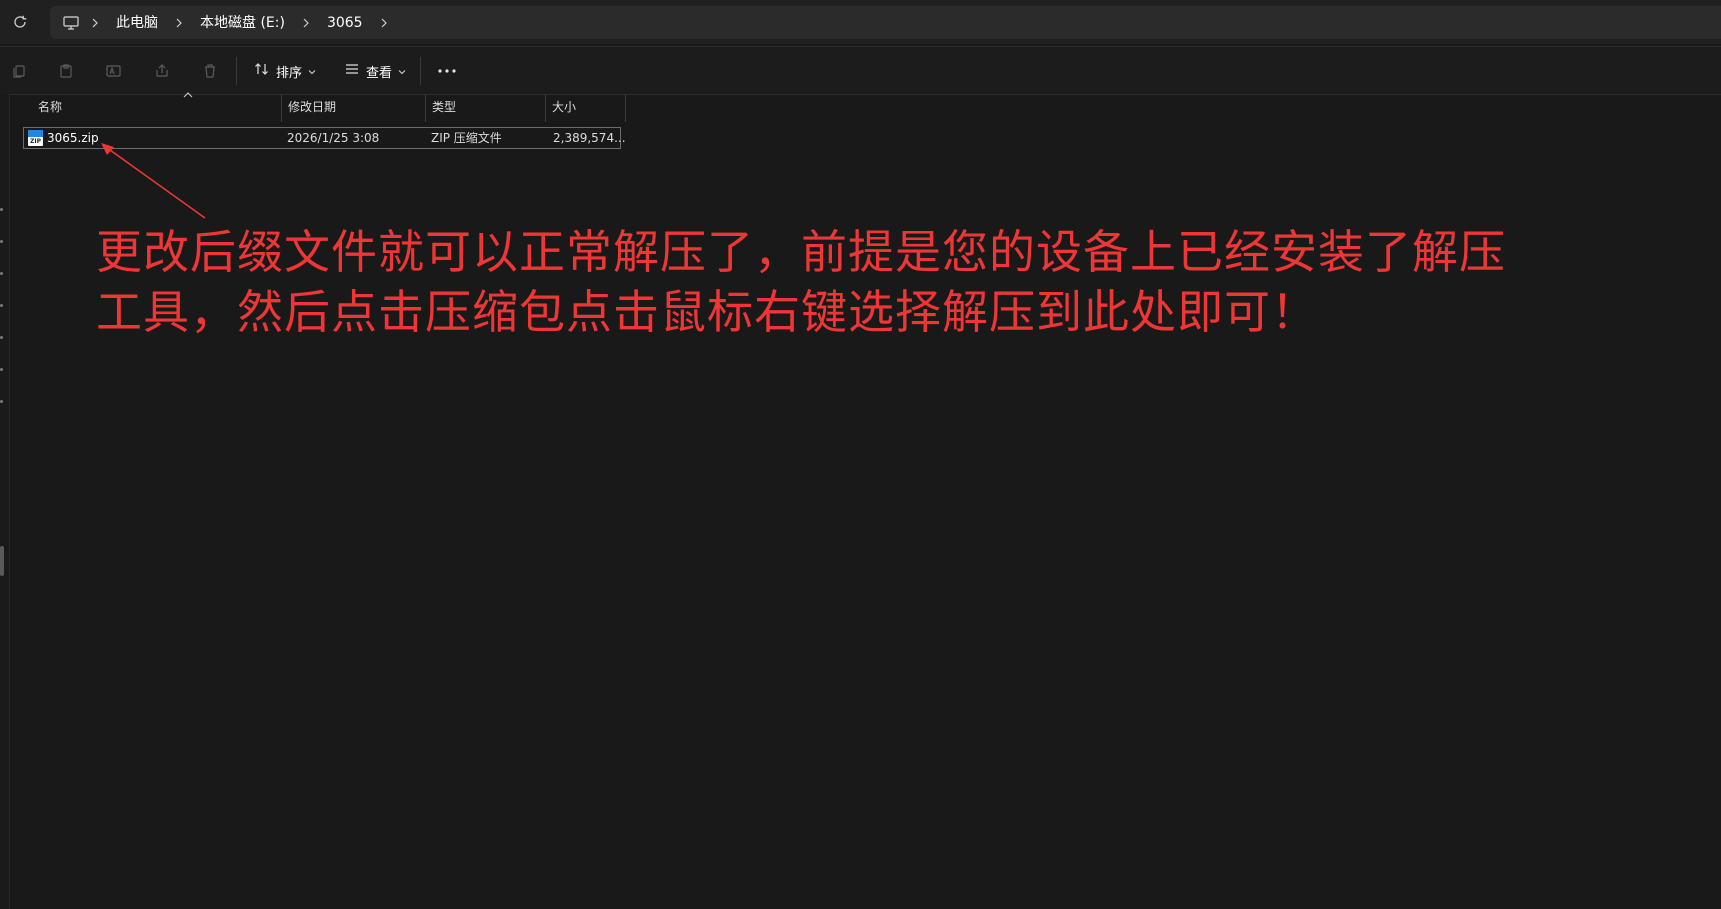 Image resolution: width=1721 pixels, height=909 pixels. What do you see at coordinates (447, 71) in the screenshot?
I see `more-options-icon` at bounding box center [447, 71].